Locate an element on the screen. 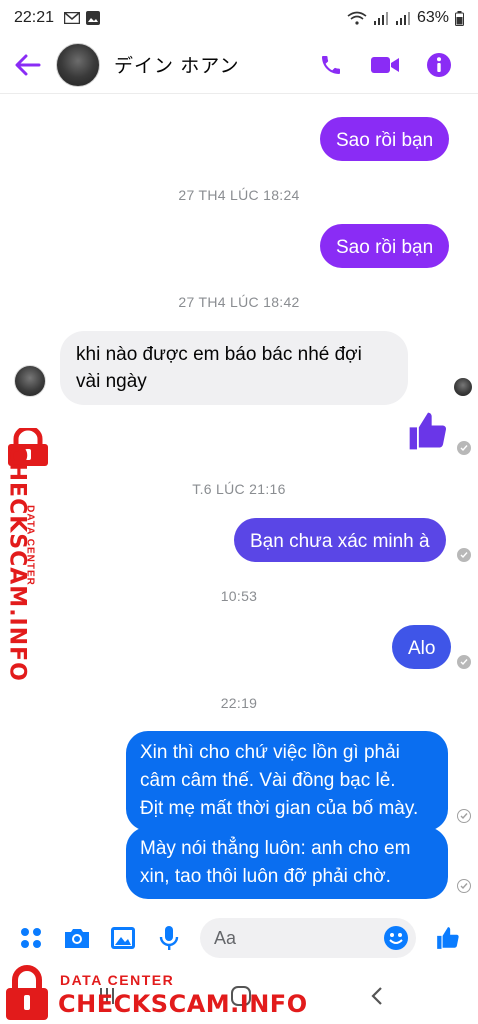 The image size is (478, 1024). notification-icons is located at coordinates (82, 18).